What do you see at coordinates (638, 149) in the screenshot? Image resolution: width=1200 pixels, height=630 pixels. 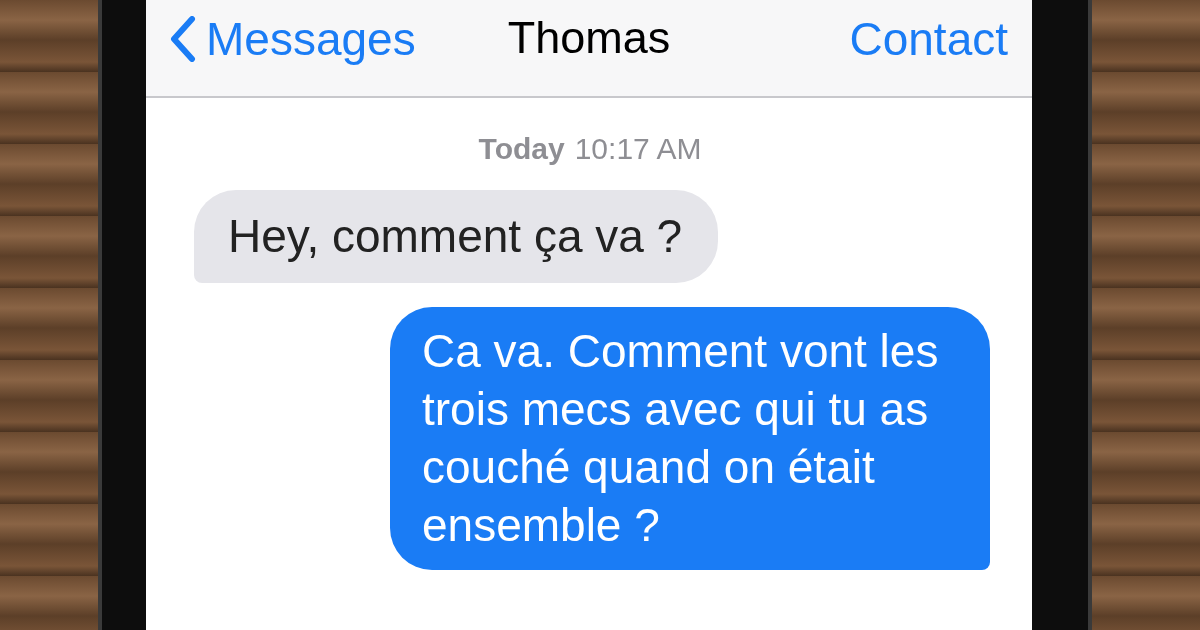 I see `timestamp-time: 10:17 AM` at bounding box center [638, 149].